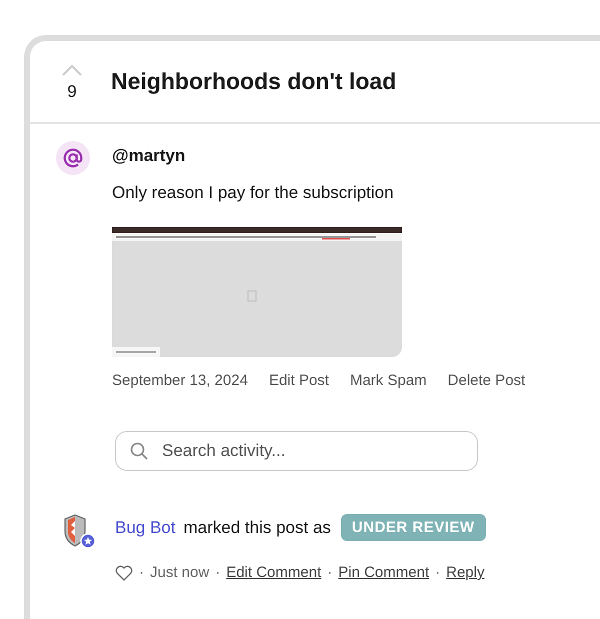  I want to click on comment-text: Only reason I pay for the subscription, so click(253, 193).